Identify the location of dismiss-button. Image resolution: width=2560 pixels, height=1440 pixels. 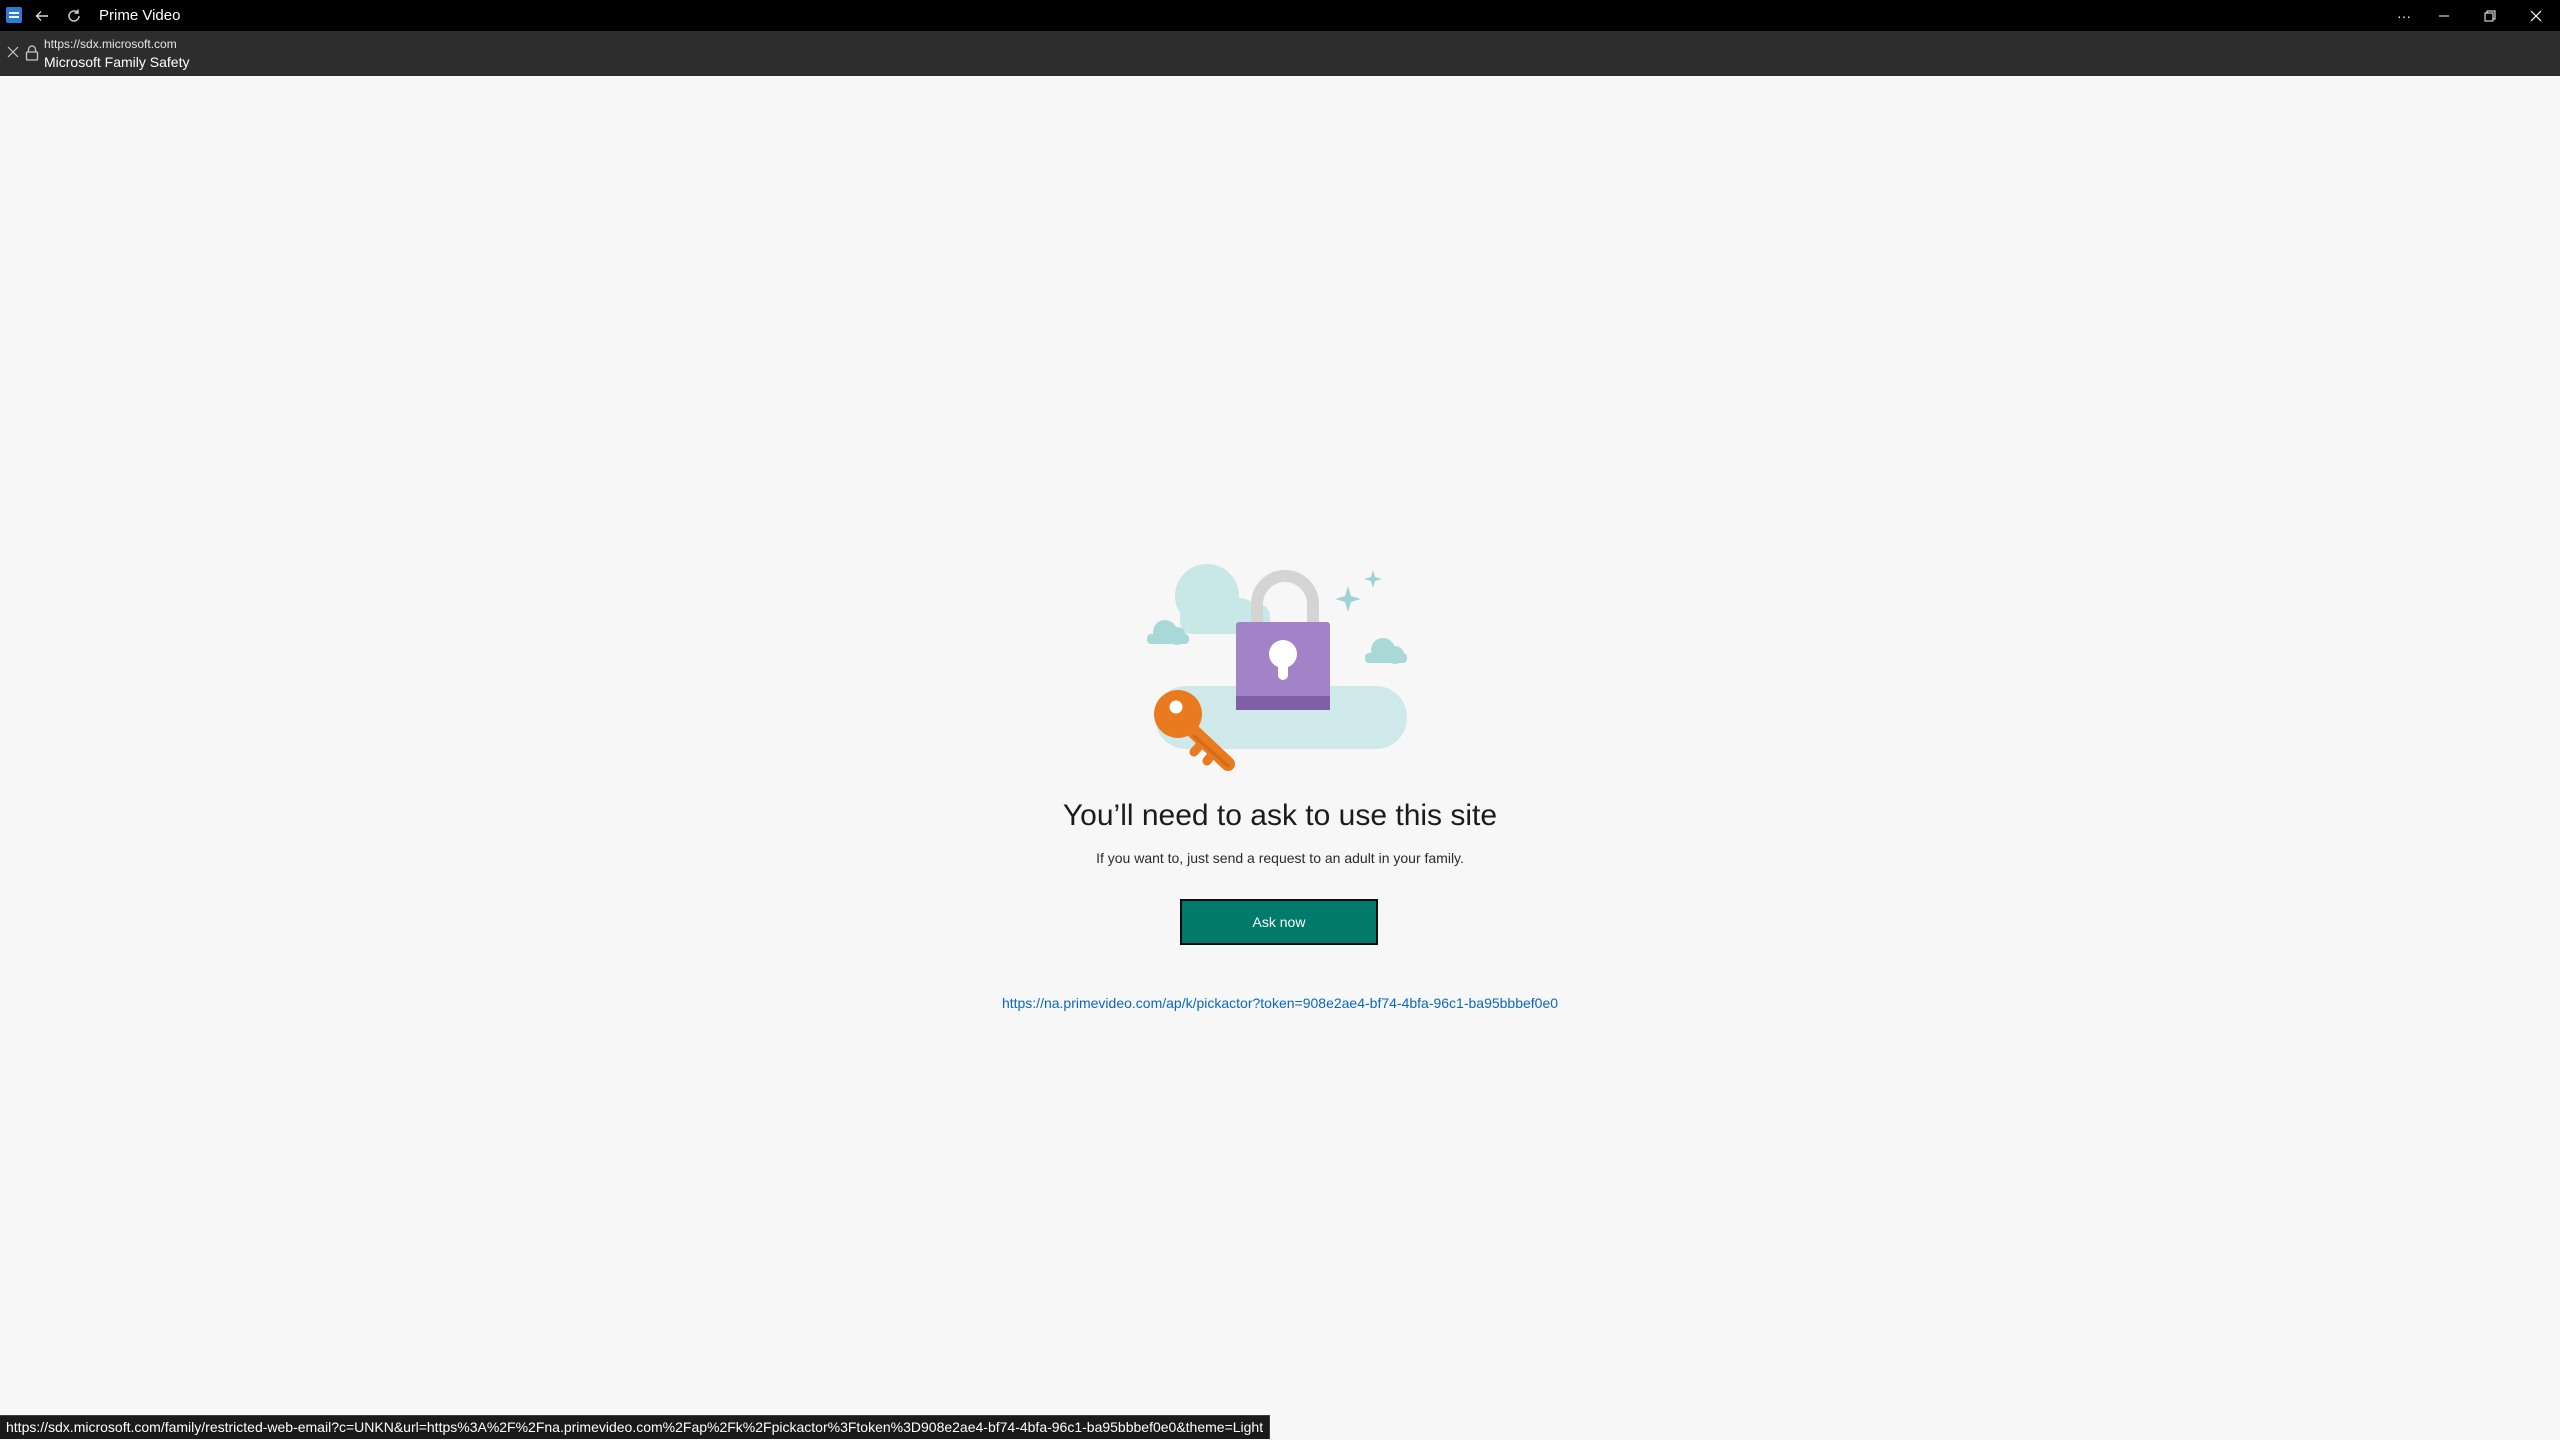
(13, 53).